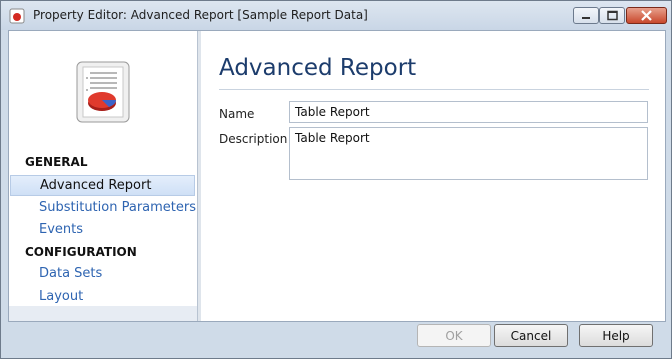 The width and height of the screenshot is (672, 359). Describe the element at coordinates (70, 273) in the screenshot. I see `sidebar-item-data-sets: Data Sets` at that location.